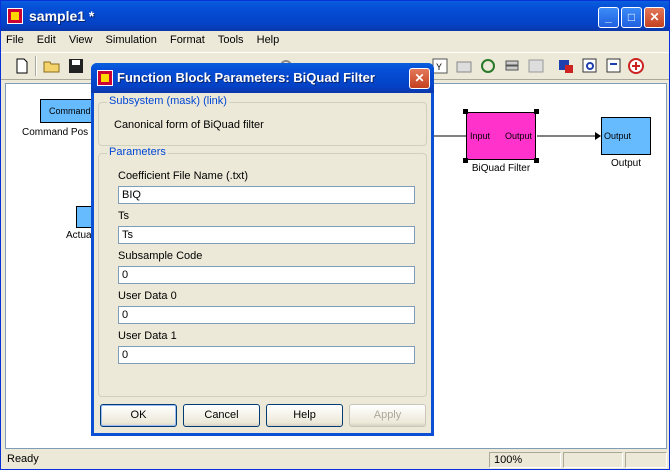 Image resolution: width=670 pixels, height=470 pixels. What do you see at coordinates (266, 195) in the screenshot?
I see `coefficient-file-input: BIQ` at bounding box center [266, 195].